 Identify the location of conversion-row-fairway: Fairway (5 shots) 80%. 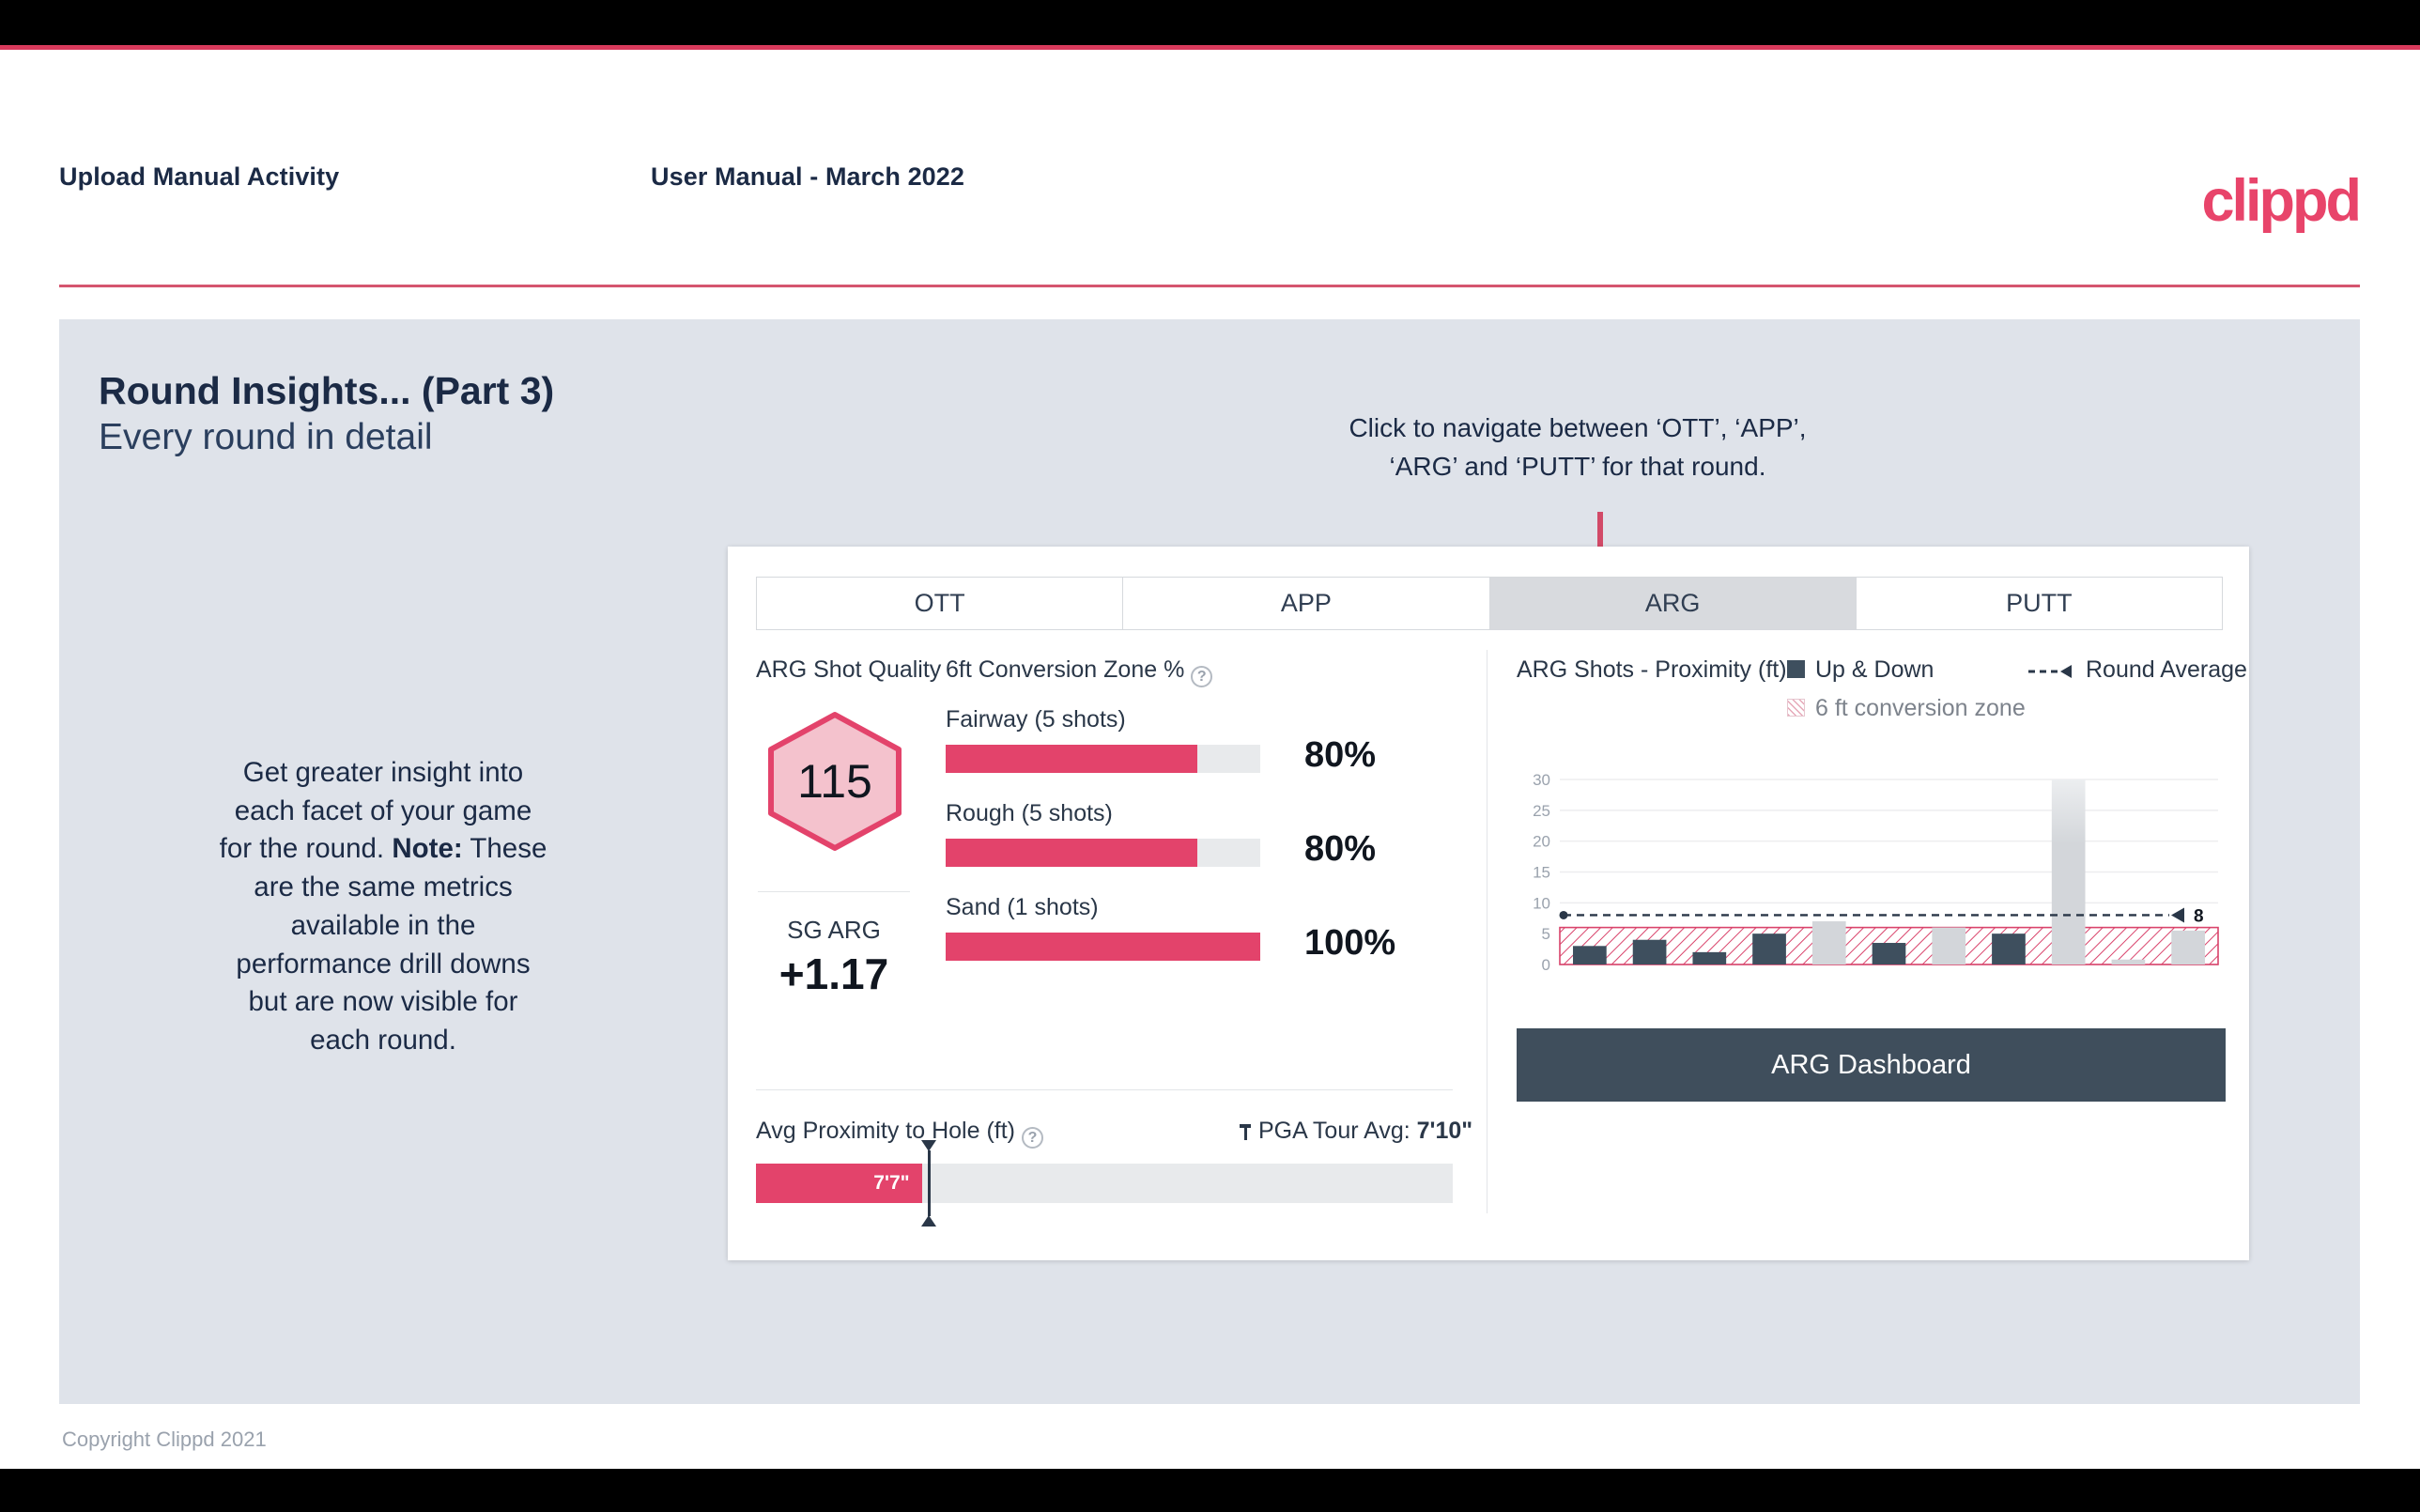
(1200, 741).